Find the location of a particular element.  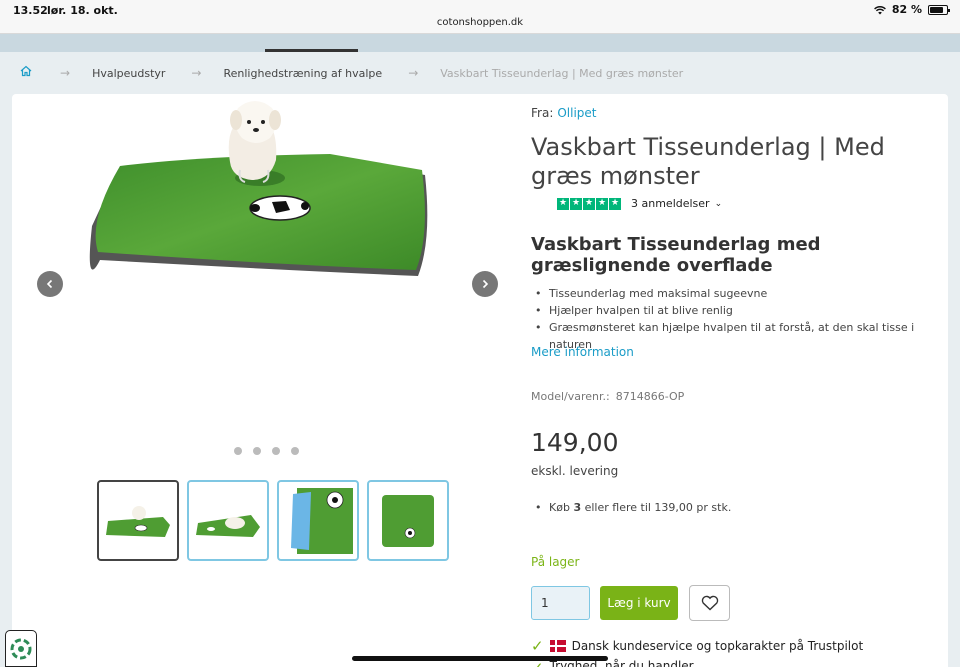

home-indicator is located at coordinates (480, 658).